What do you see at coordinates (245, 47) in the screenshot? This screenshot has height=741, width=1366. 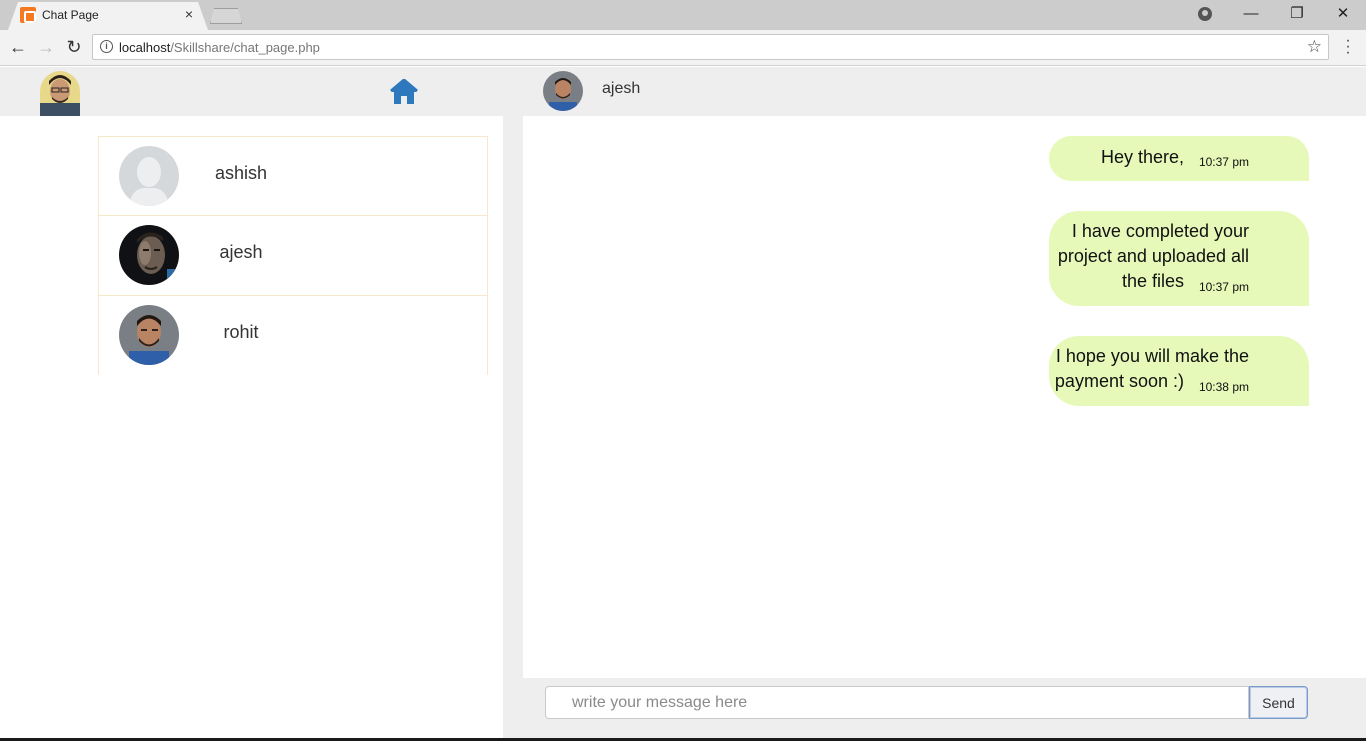 I see `url-path: /Skillshare/chat_page.php` at bounding box center [245, 47].